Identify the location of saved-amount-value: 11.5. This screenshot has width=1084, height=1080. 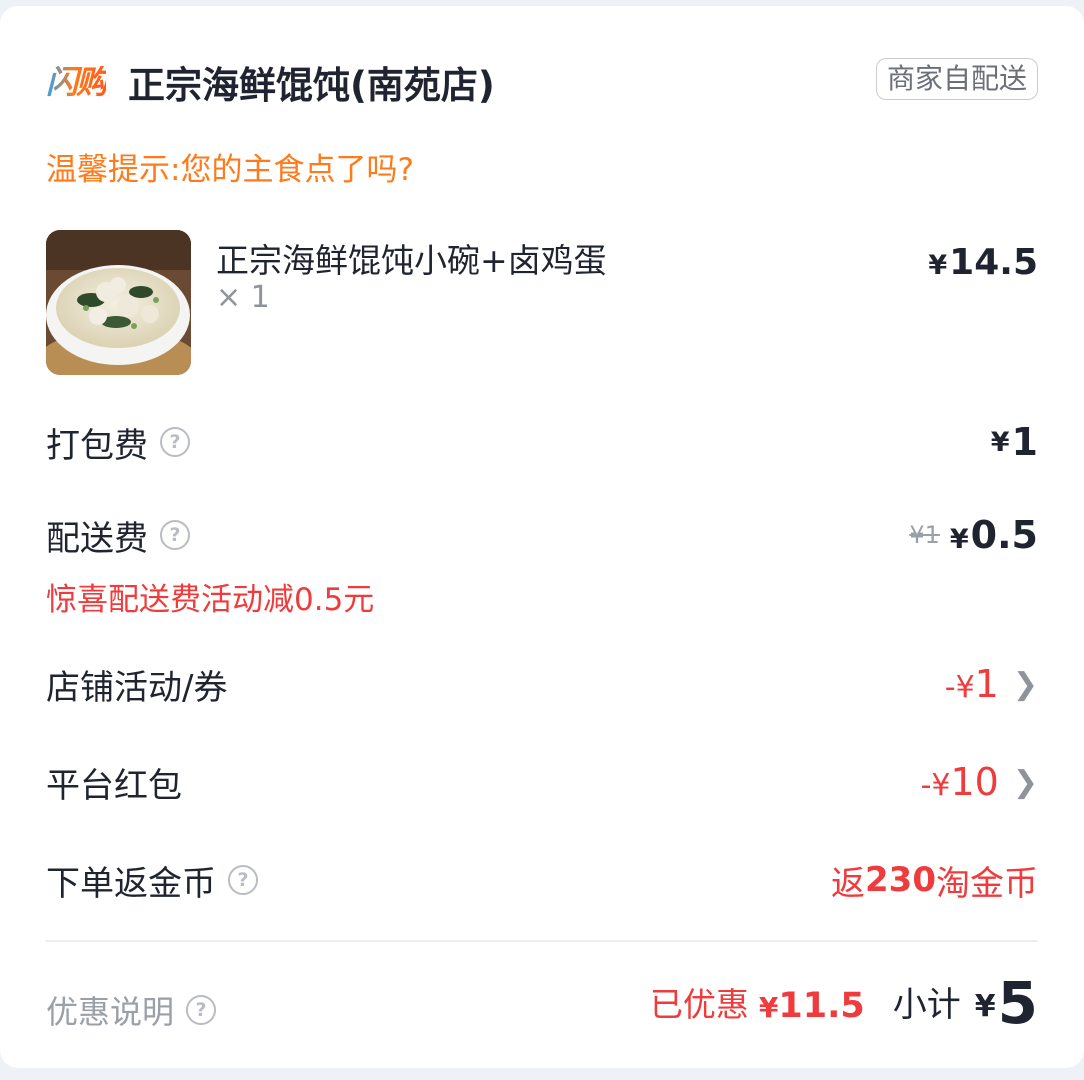
(821, 1006).